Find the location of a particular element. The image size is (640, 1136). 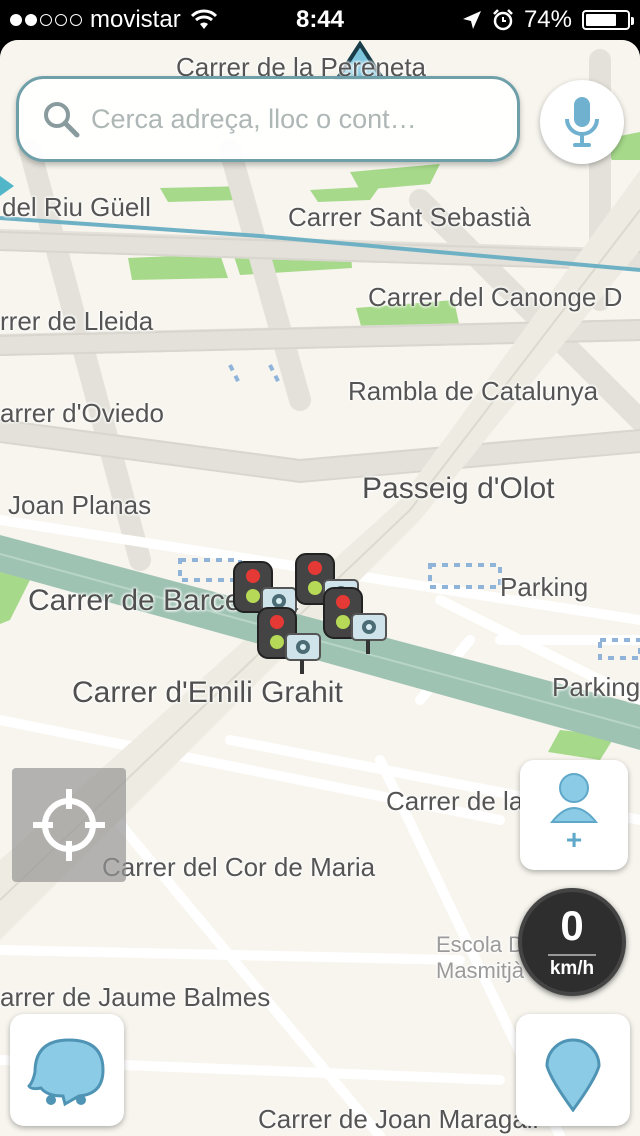

main-menu-button is located at coordinates (67, 1070).